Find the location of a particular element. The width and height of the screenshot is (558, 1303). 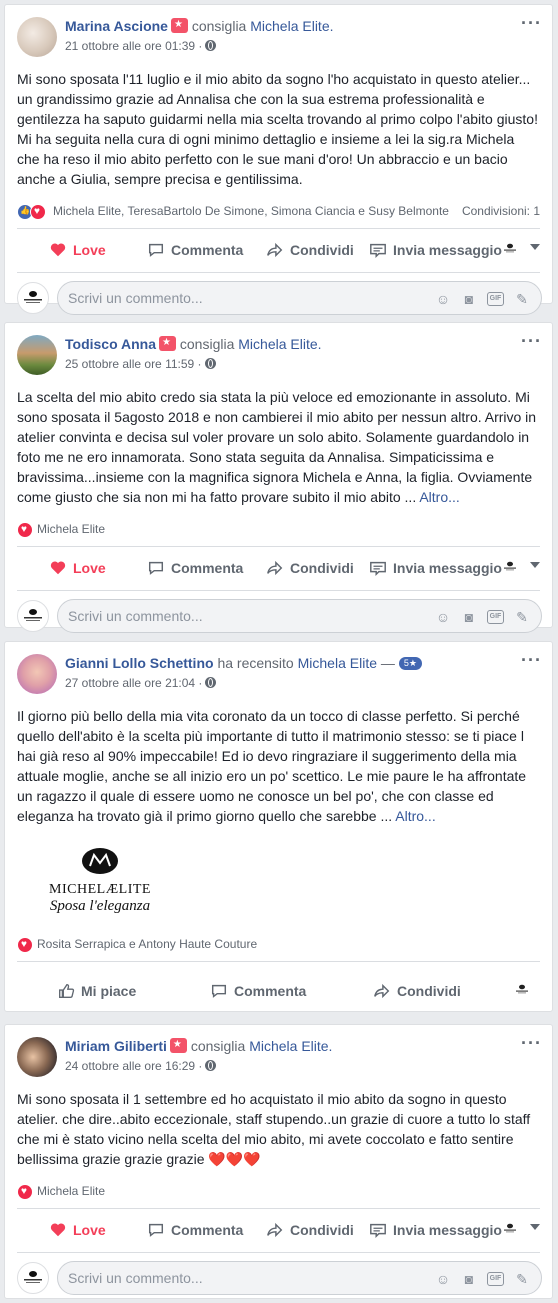

shares-count: Condivisioni: 1 is located at coordinates (501, 211).